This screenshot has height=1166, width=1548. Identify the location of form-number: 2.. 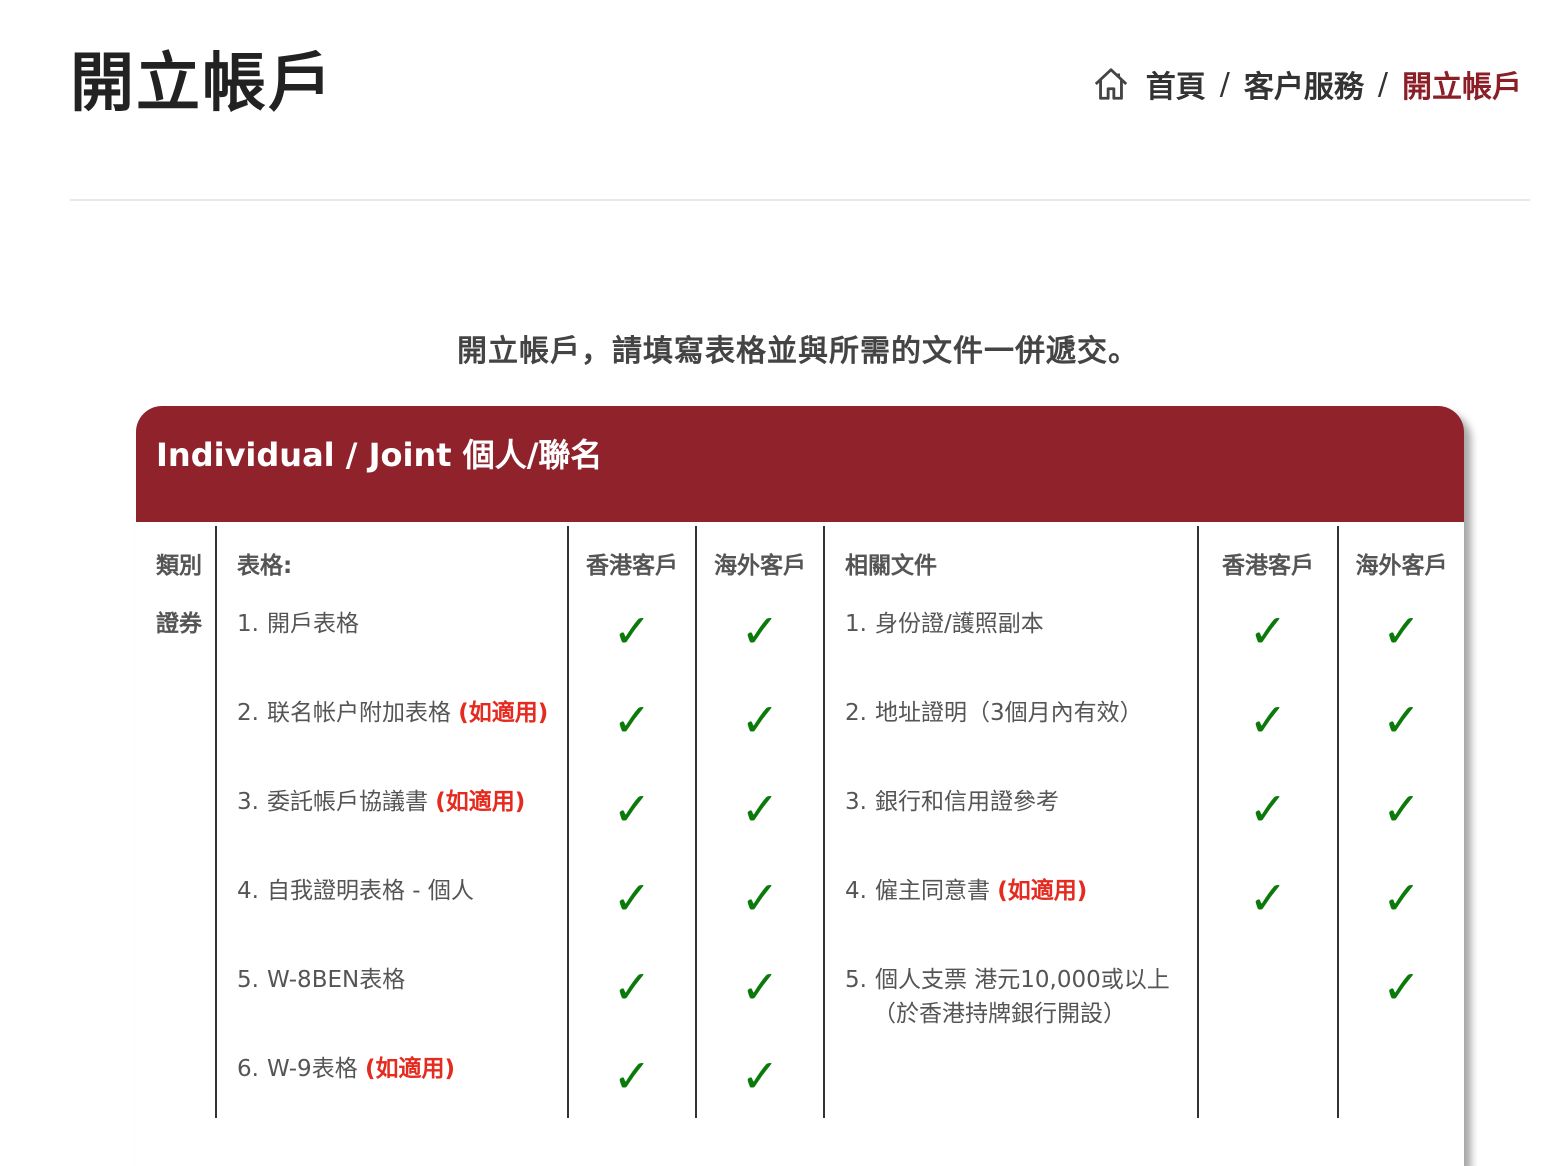
(248, 713).